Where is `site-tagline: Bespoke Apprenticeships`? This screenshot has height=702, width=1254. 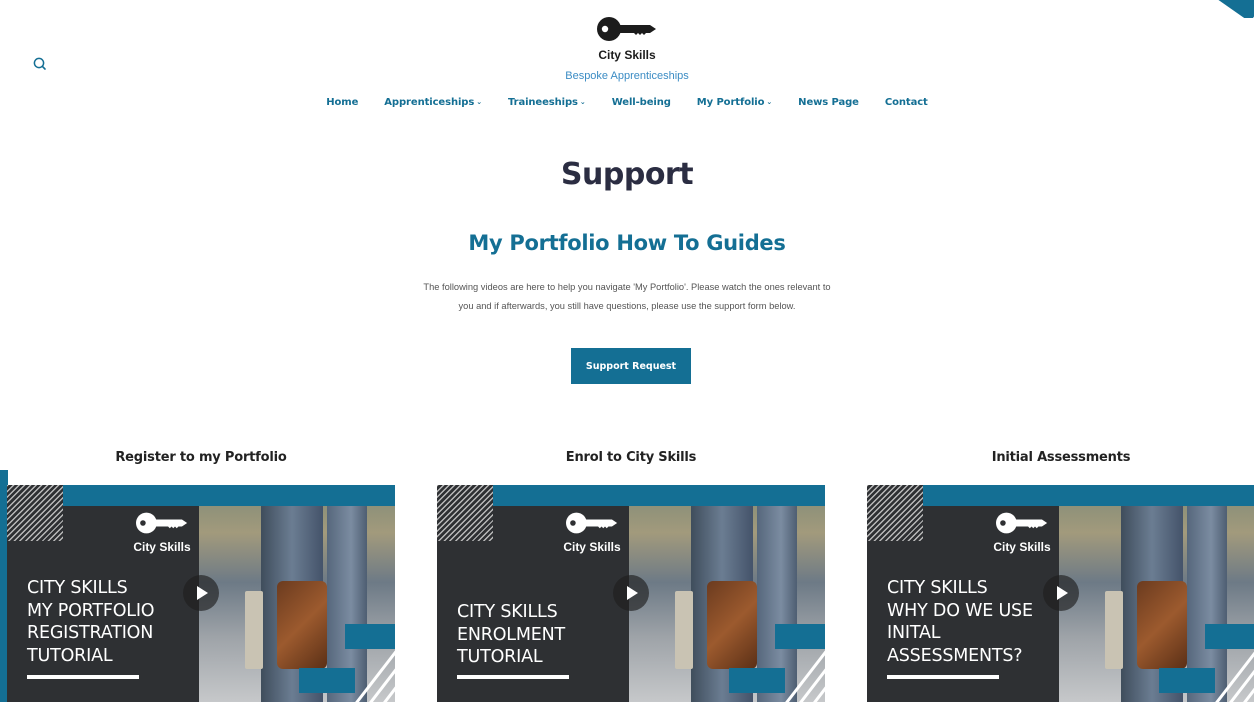 site-tagline: Bespoke Apprenticeships is located at coordinates (627, 76).